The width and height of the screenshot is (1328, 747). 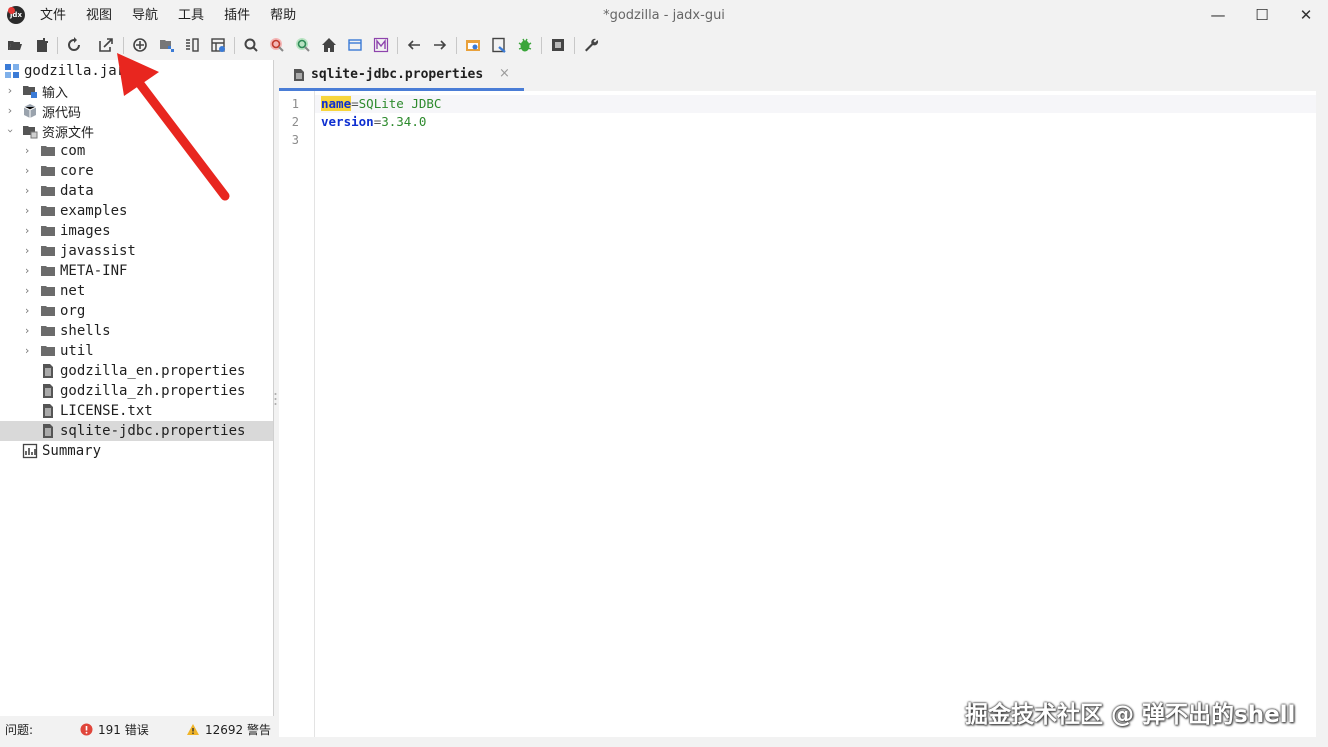 What do you see at coordinates (1306, 15) in the screenshot?
I see `close-button: ✕` at bounding box center [1306, 15].